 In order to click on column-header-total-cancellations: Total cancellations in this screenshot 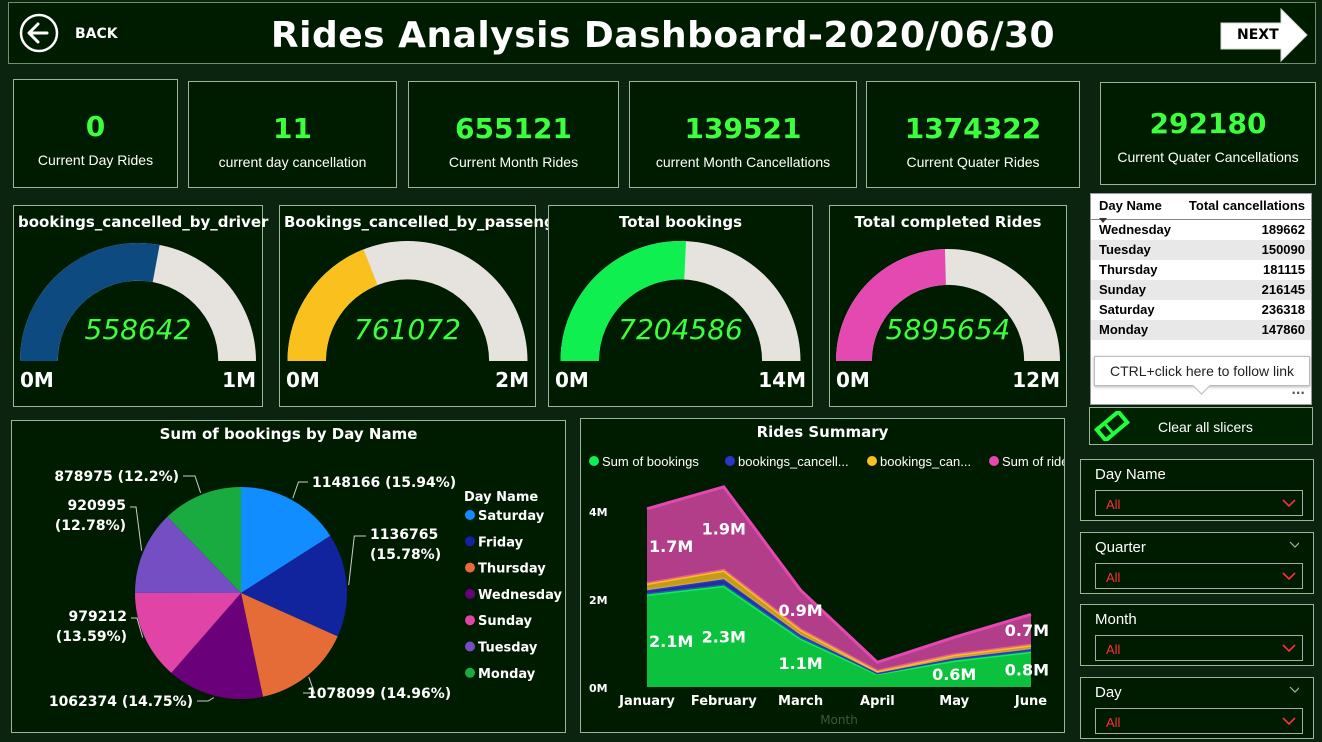, I will do `click(1244, 207)`.